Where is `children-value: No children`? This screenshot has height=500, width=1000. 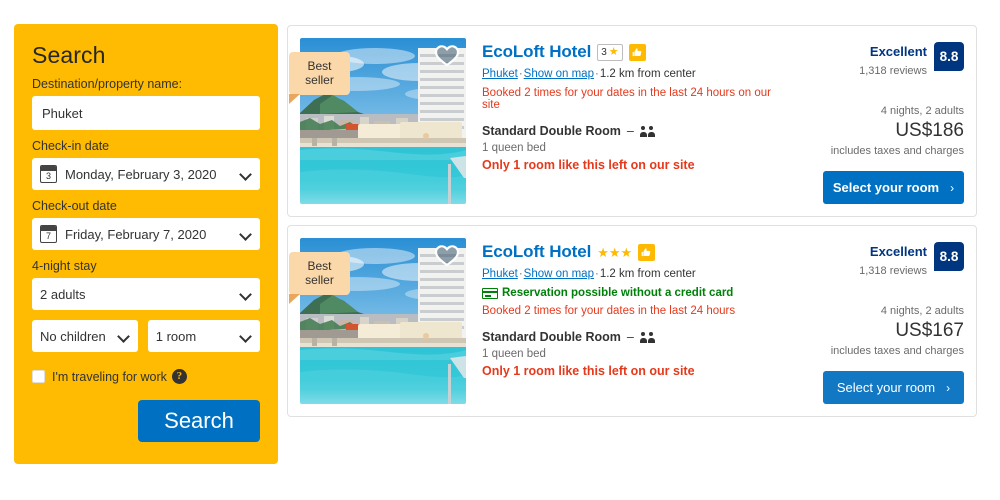 children-value: No children is located at coordinates (73, 336).